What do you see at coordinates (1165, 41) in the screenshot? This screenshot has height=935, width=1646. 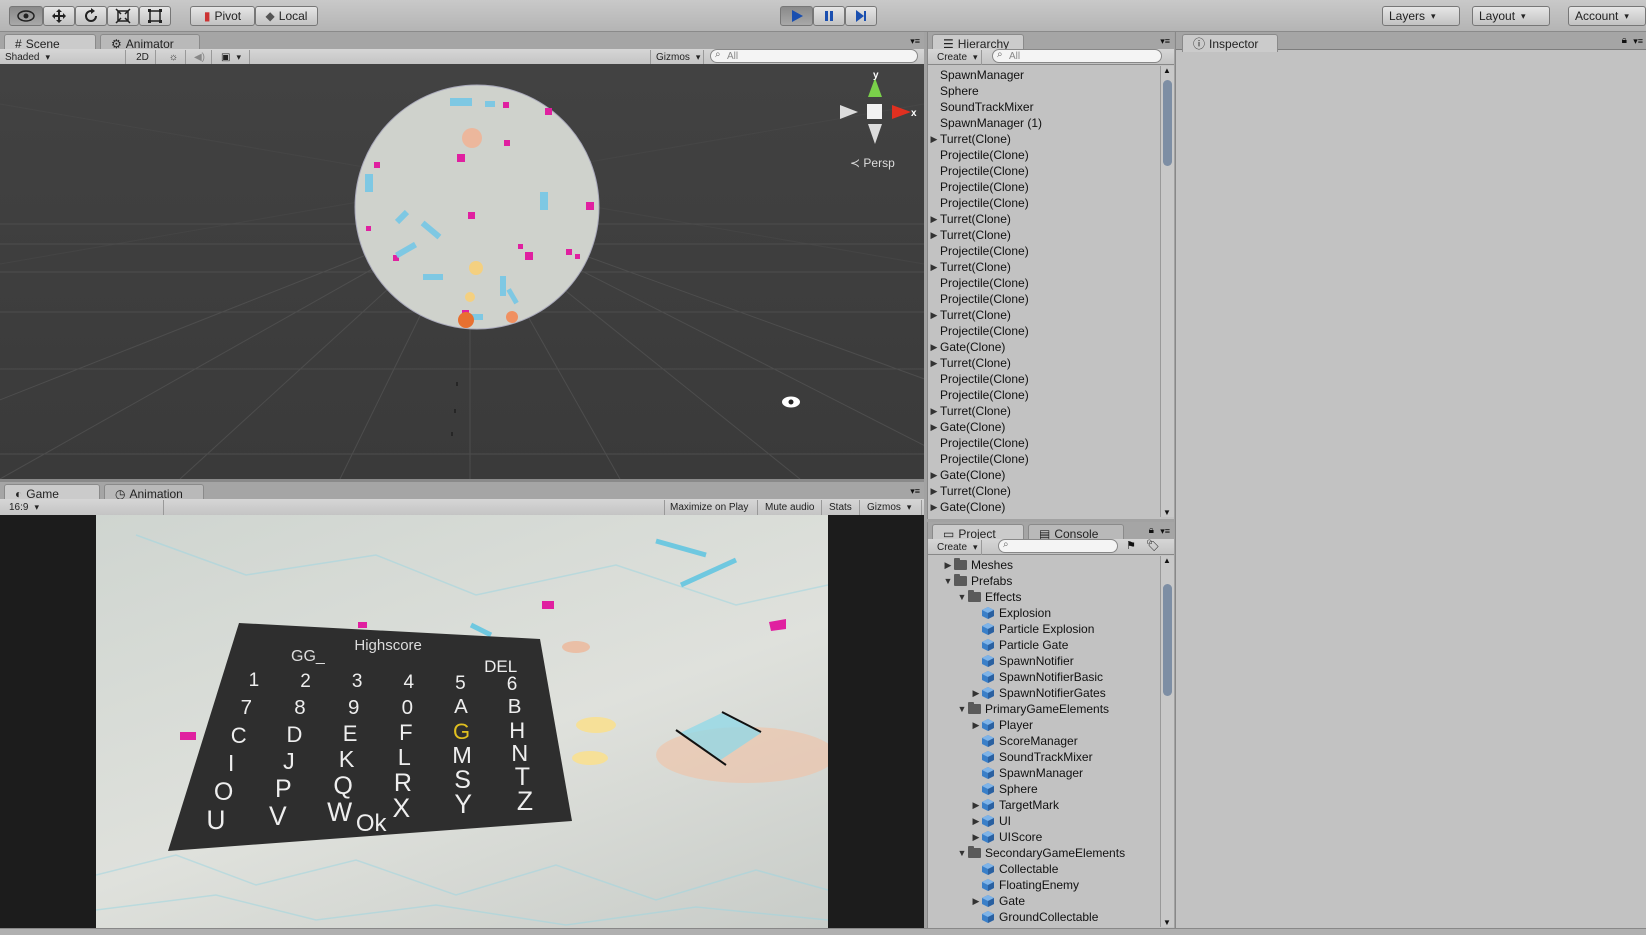 I see `hierarchy-menu-icon: ▾≡` at bounding box center [1165, 41].